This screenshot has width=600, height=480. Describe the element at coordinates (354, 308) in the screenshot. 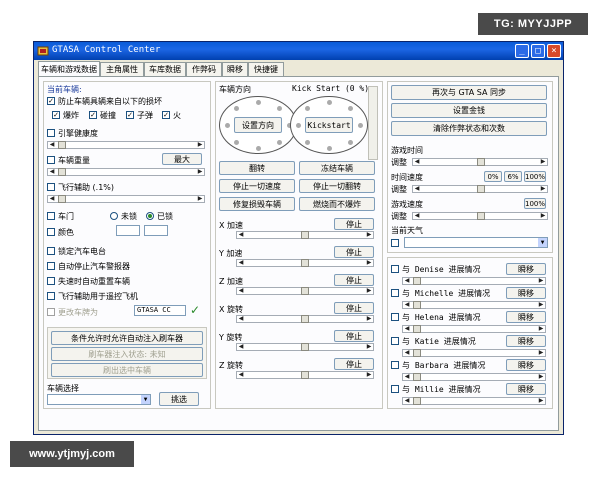

I see `x-rotate-stop-button: 停止` at that location.